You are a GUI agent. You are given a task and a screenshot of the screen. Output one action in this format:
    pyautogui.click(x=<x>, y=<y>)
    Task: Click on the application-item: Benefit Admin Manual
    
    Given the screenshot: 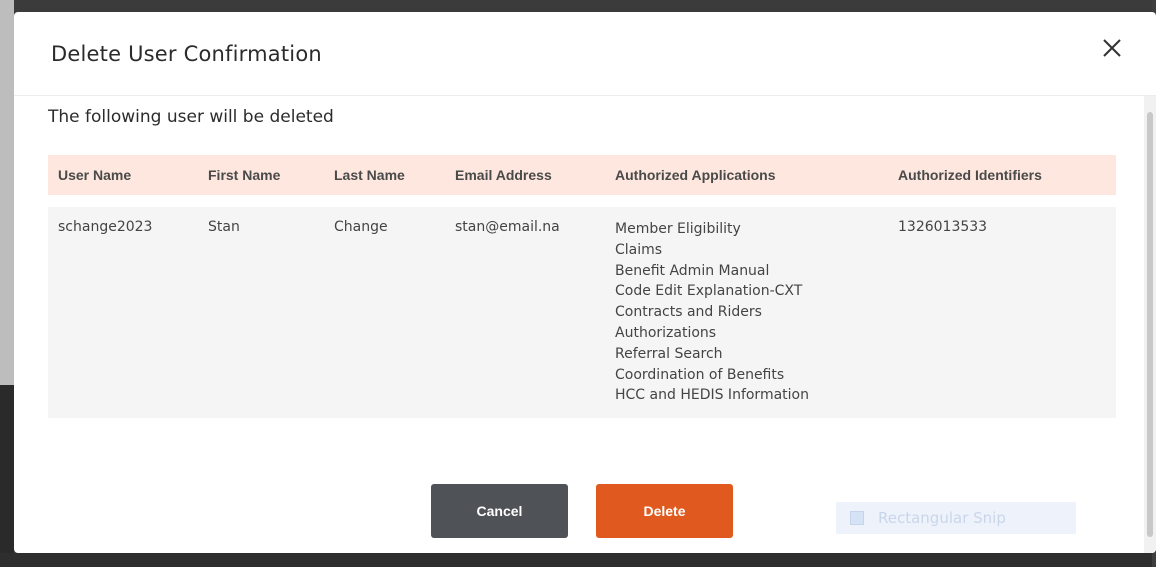 What is the action you would take?
    pyautogui.click(x=692, y=270)
    